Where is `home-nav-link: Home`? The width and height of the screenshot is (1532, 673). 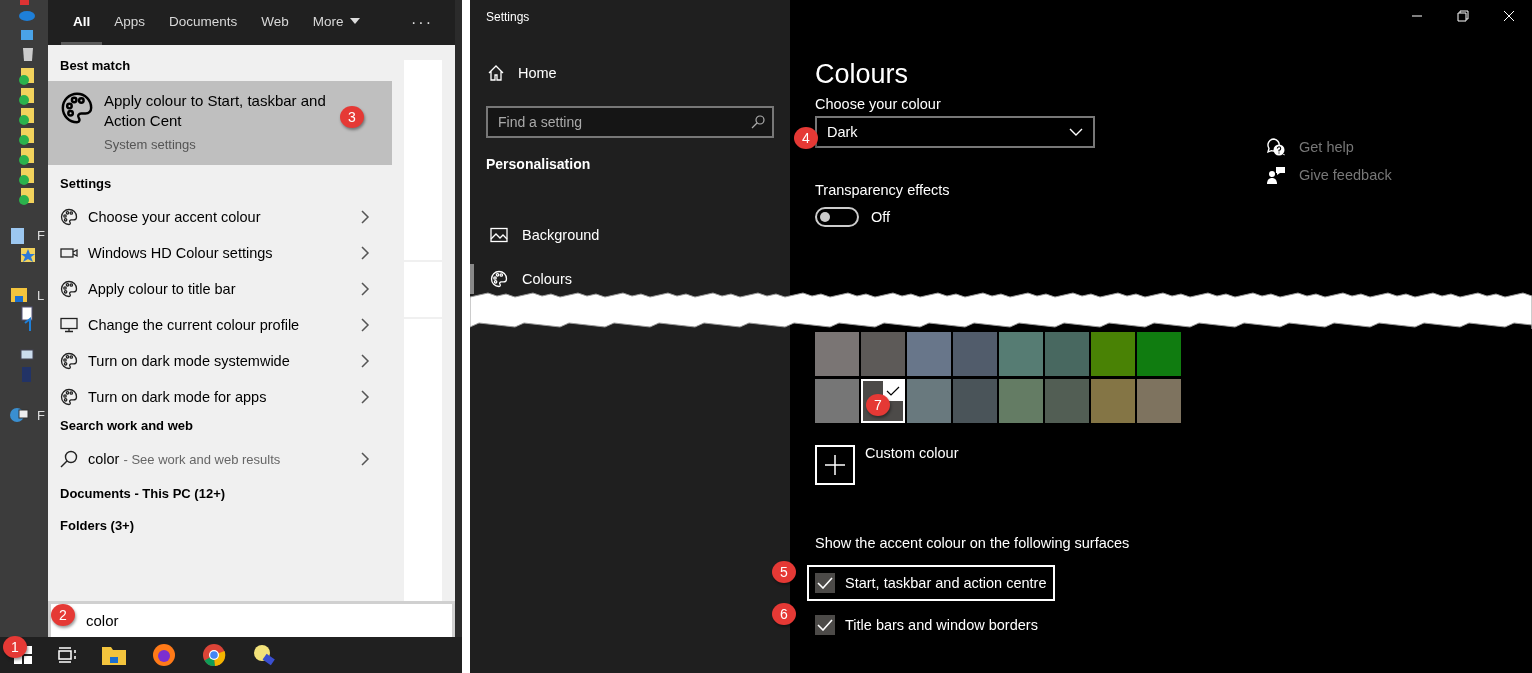 home-nav-link: Home is located at coordinates (522, 73).